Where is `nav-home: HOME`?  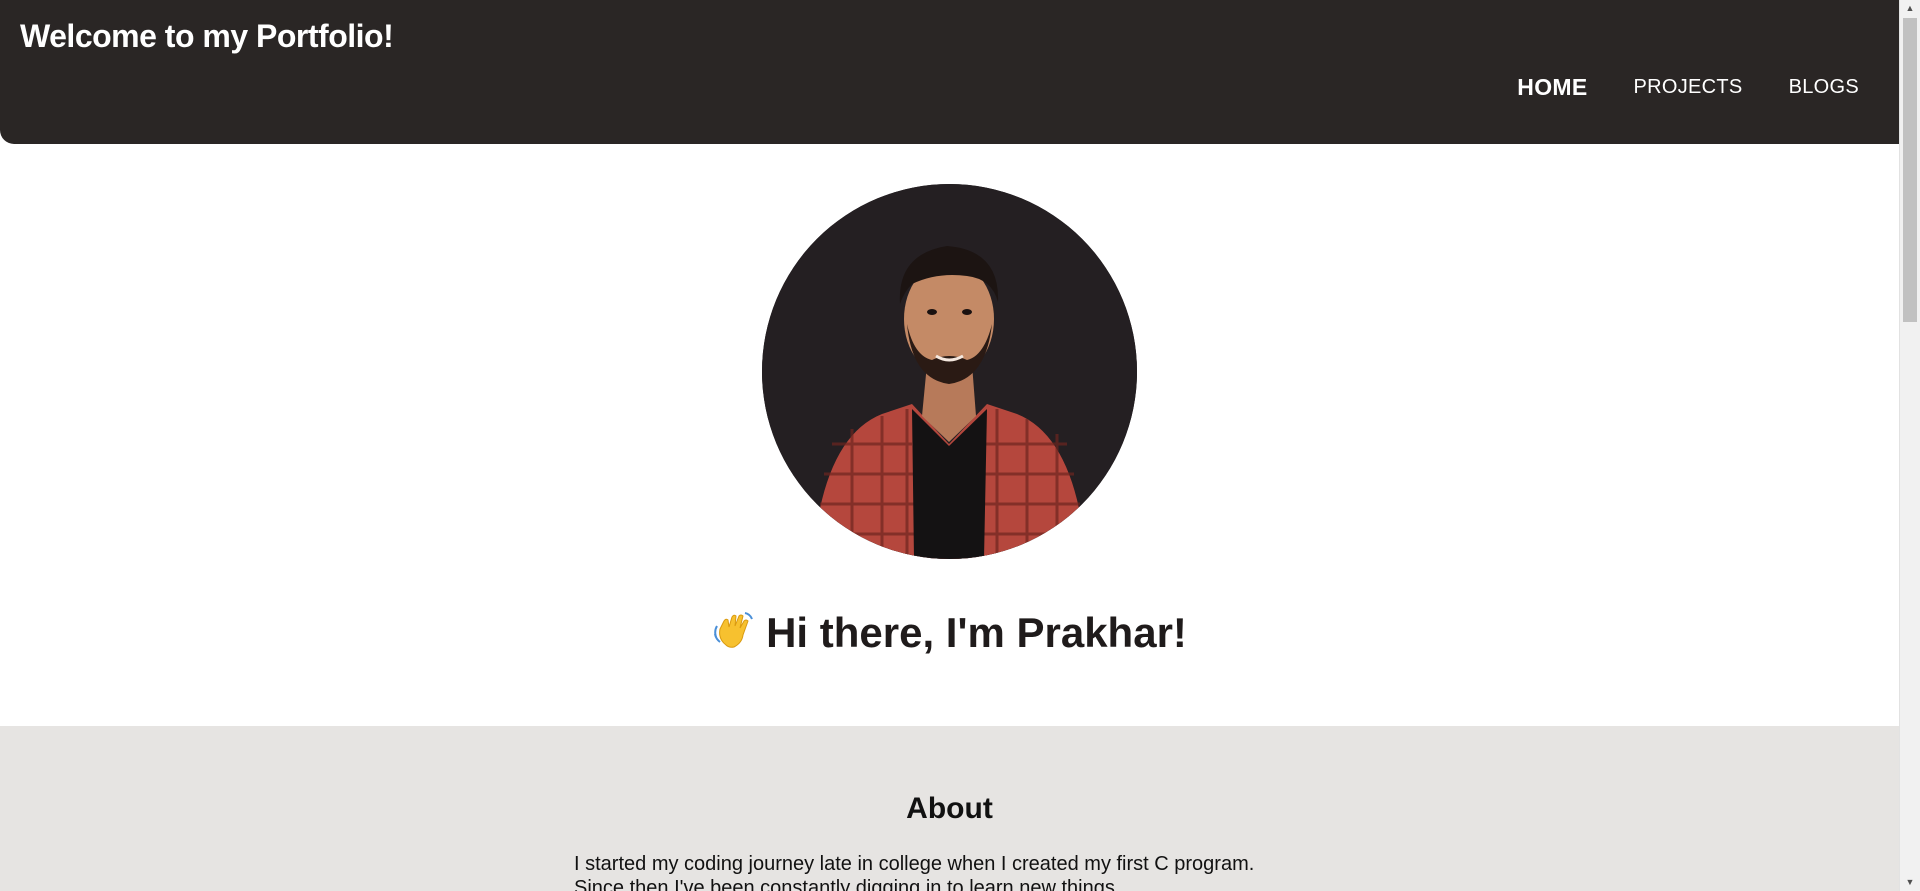 nav-home: HOME is located at coordinates (1552, 87).